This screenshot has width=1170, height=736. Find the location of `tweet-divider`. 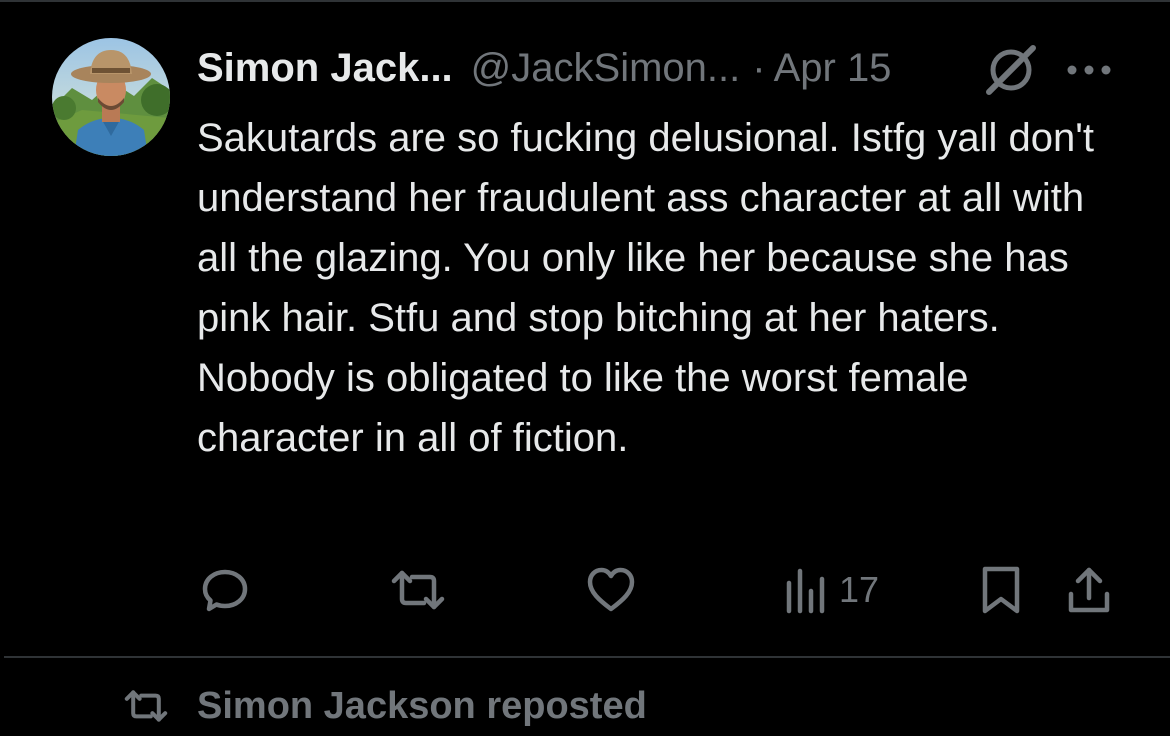

tweet-divider is located at coordinates (587, 657).